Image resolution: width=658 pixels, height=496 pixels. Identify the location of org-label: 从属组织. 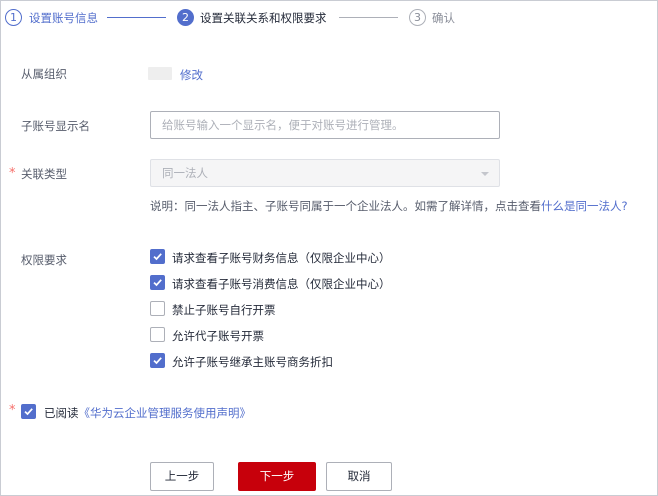
(44, 74).